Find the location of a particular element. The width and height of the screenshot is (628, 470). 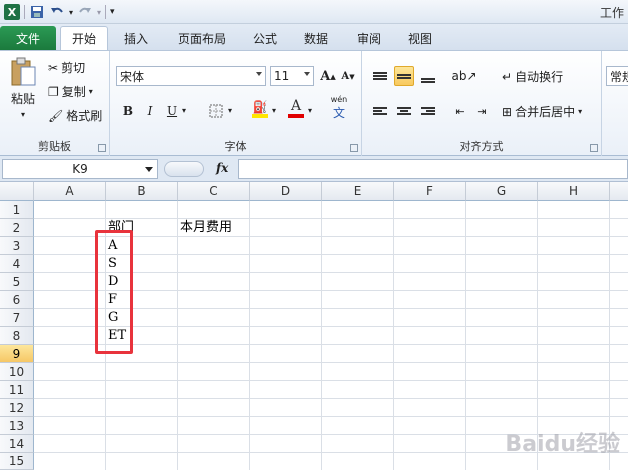

excel-logo-icon: X is located at coordinates (12, 12).